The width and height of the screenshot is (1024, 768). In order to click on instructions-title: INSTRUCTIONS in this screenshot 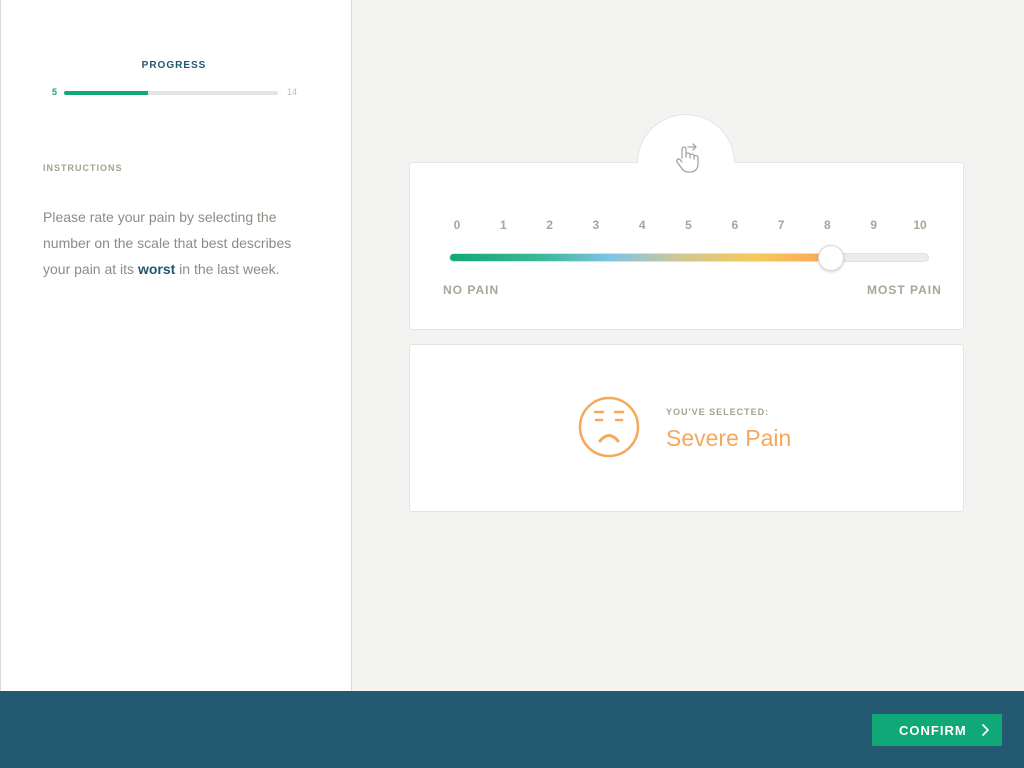, I will do `click(83, 168)`.